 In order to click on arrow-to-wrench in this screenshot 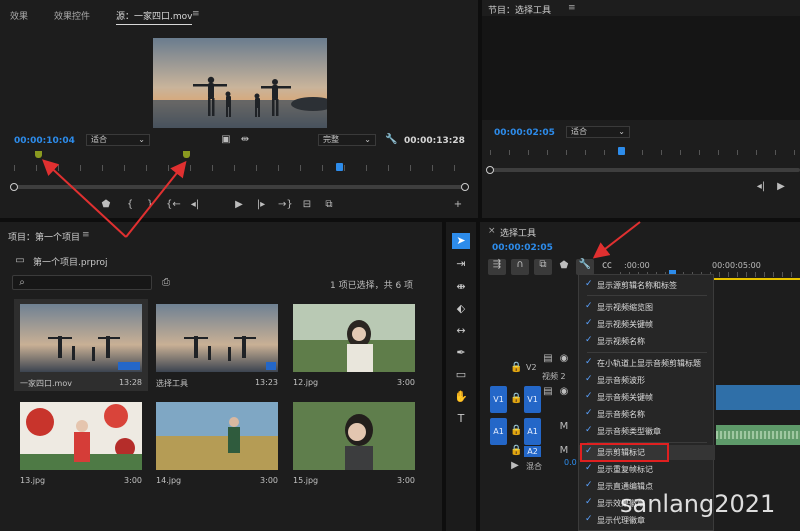, I will do `click(616, 240)`.